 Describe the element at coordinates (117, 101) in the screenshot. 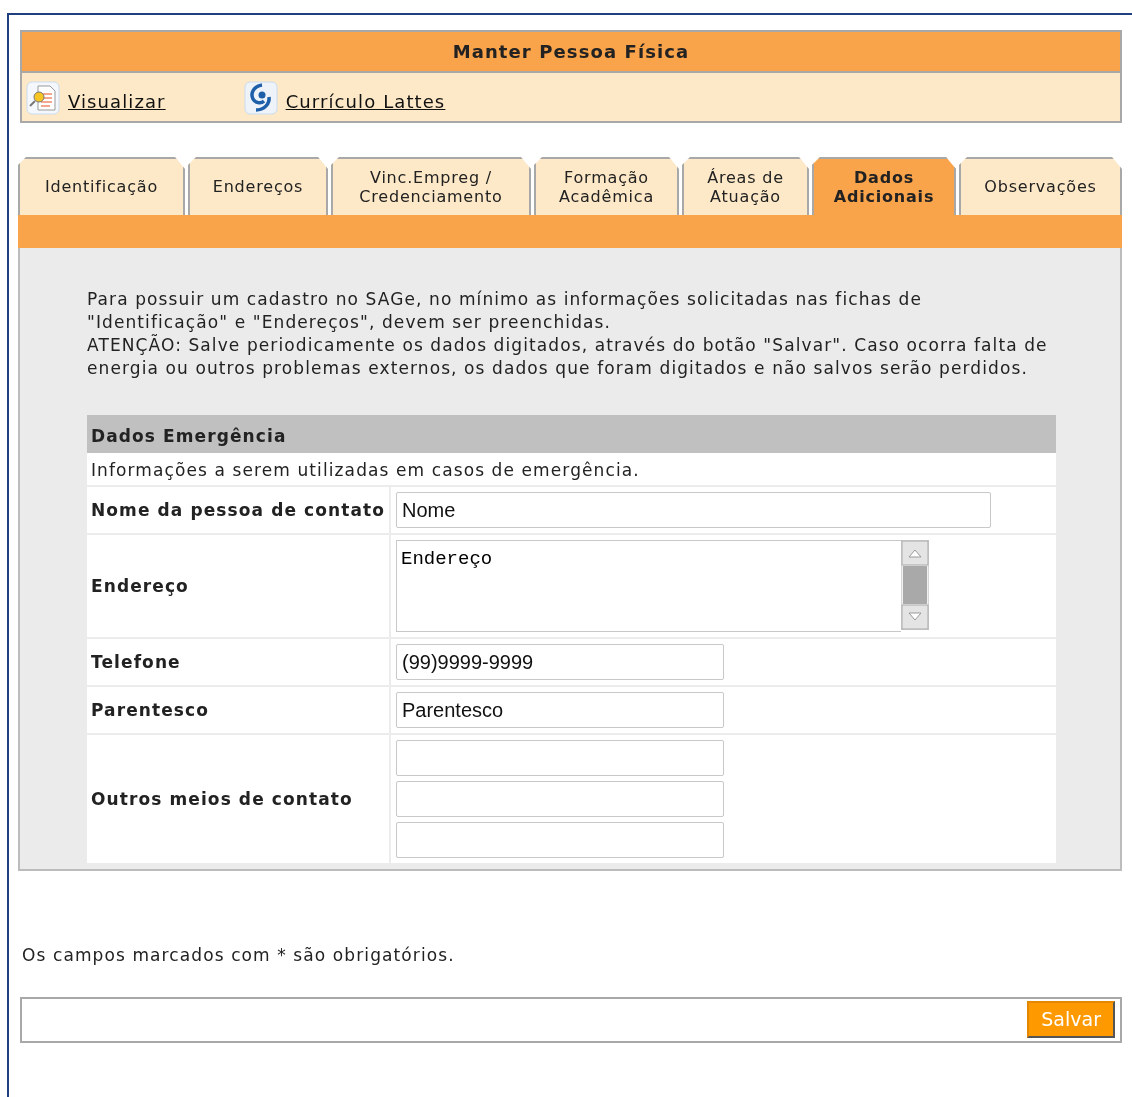

I see `link: Visualizar` at that location.